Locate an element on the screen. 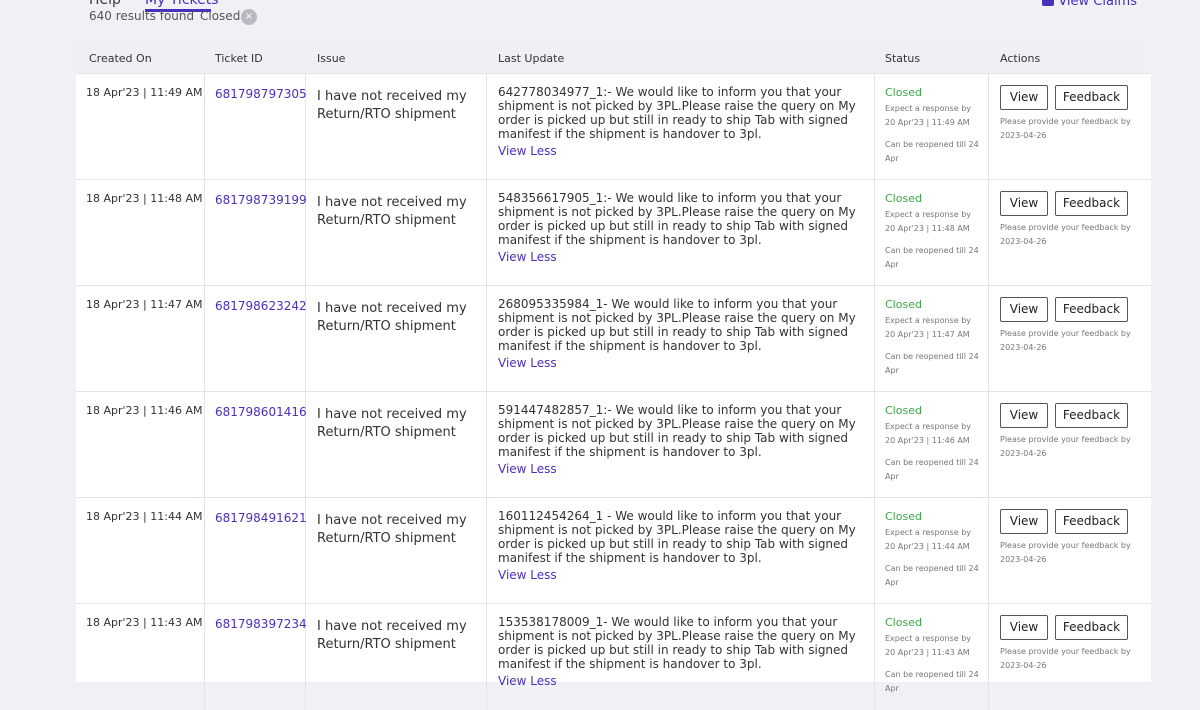 The image size is (1200, 710). claims-icon is located at coordinates (1048, 3).